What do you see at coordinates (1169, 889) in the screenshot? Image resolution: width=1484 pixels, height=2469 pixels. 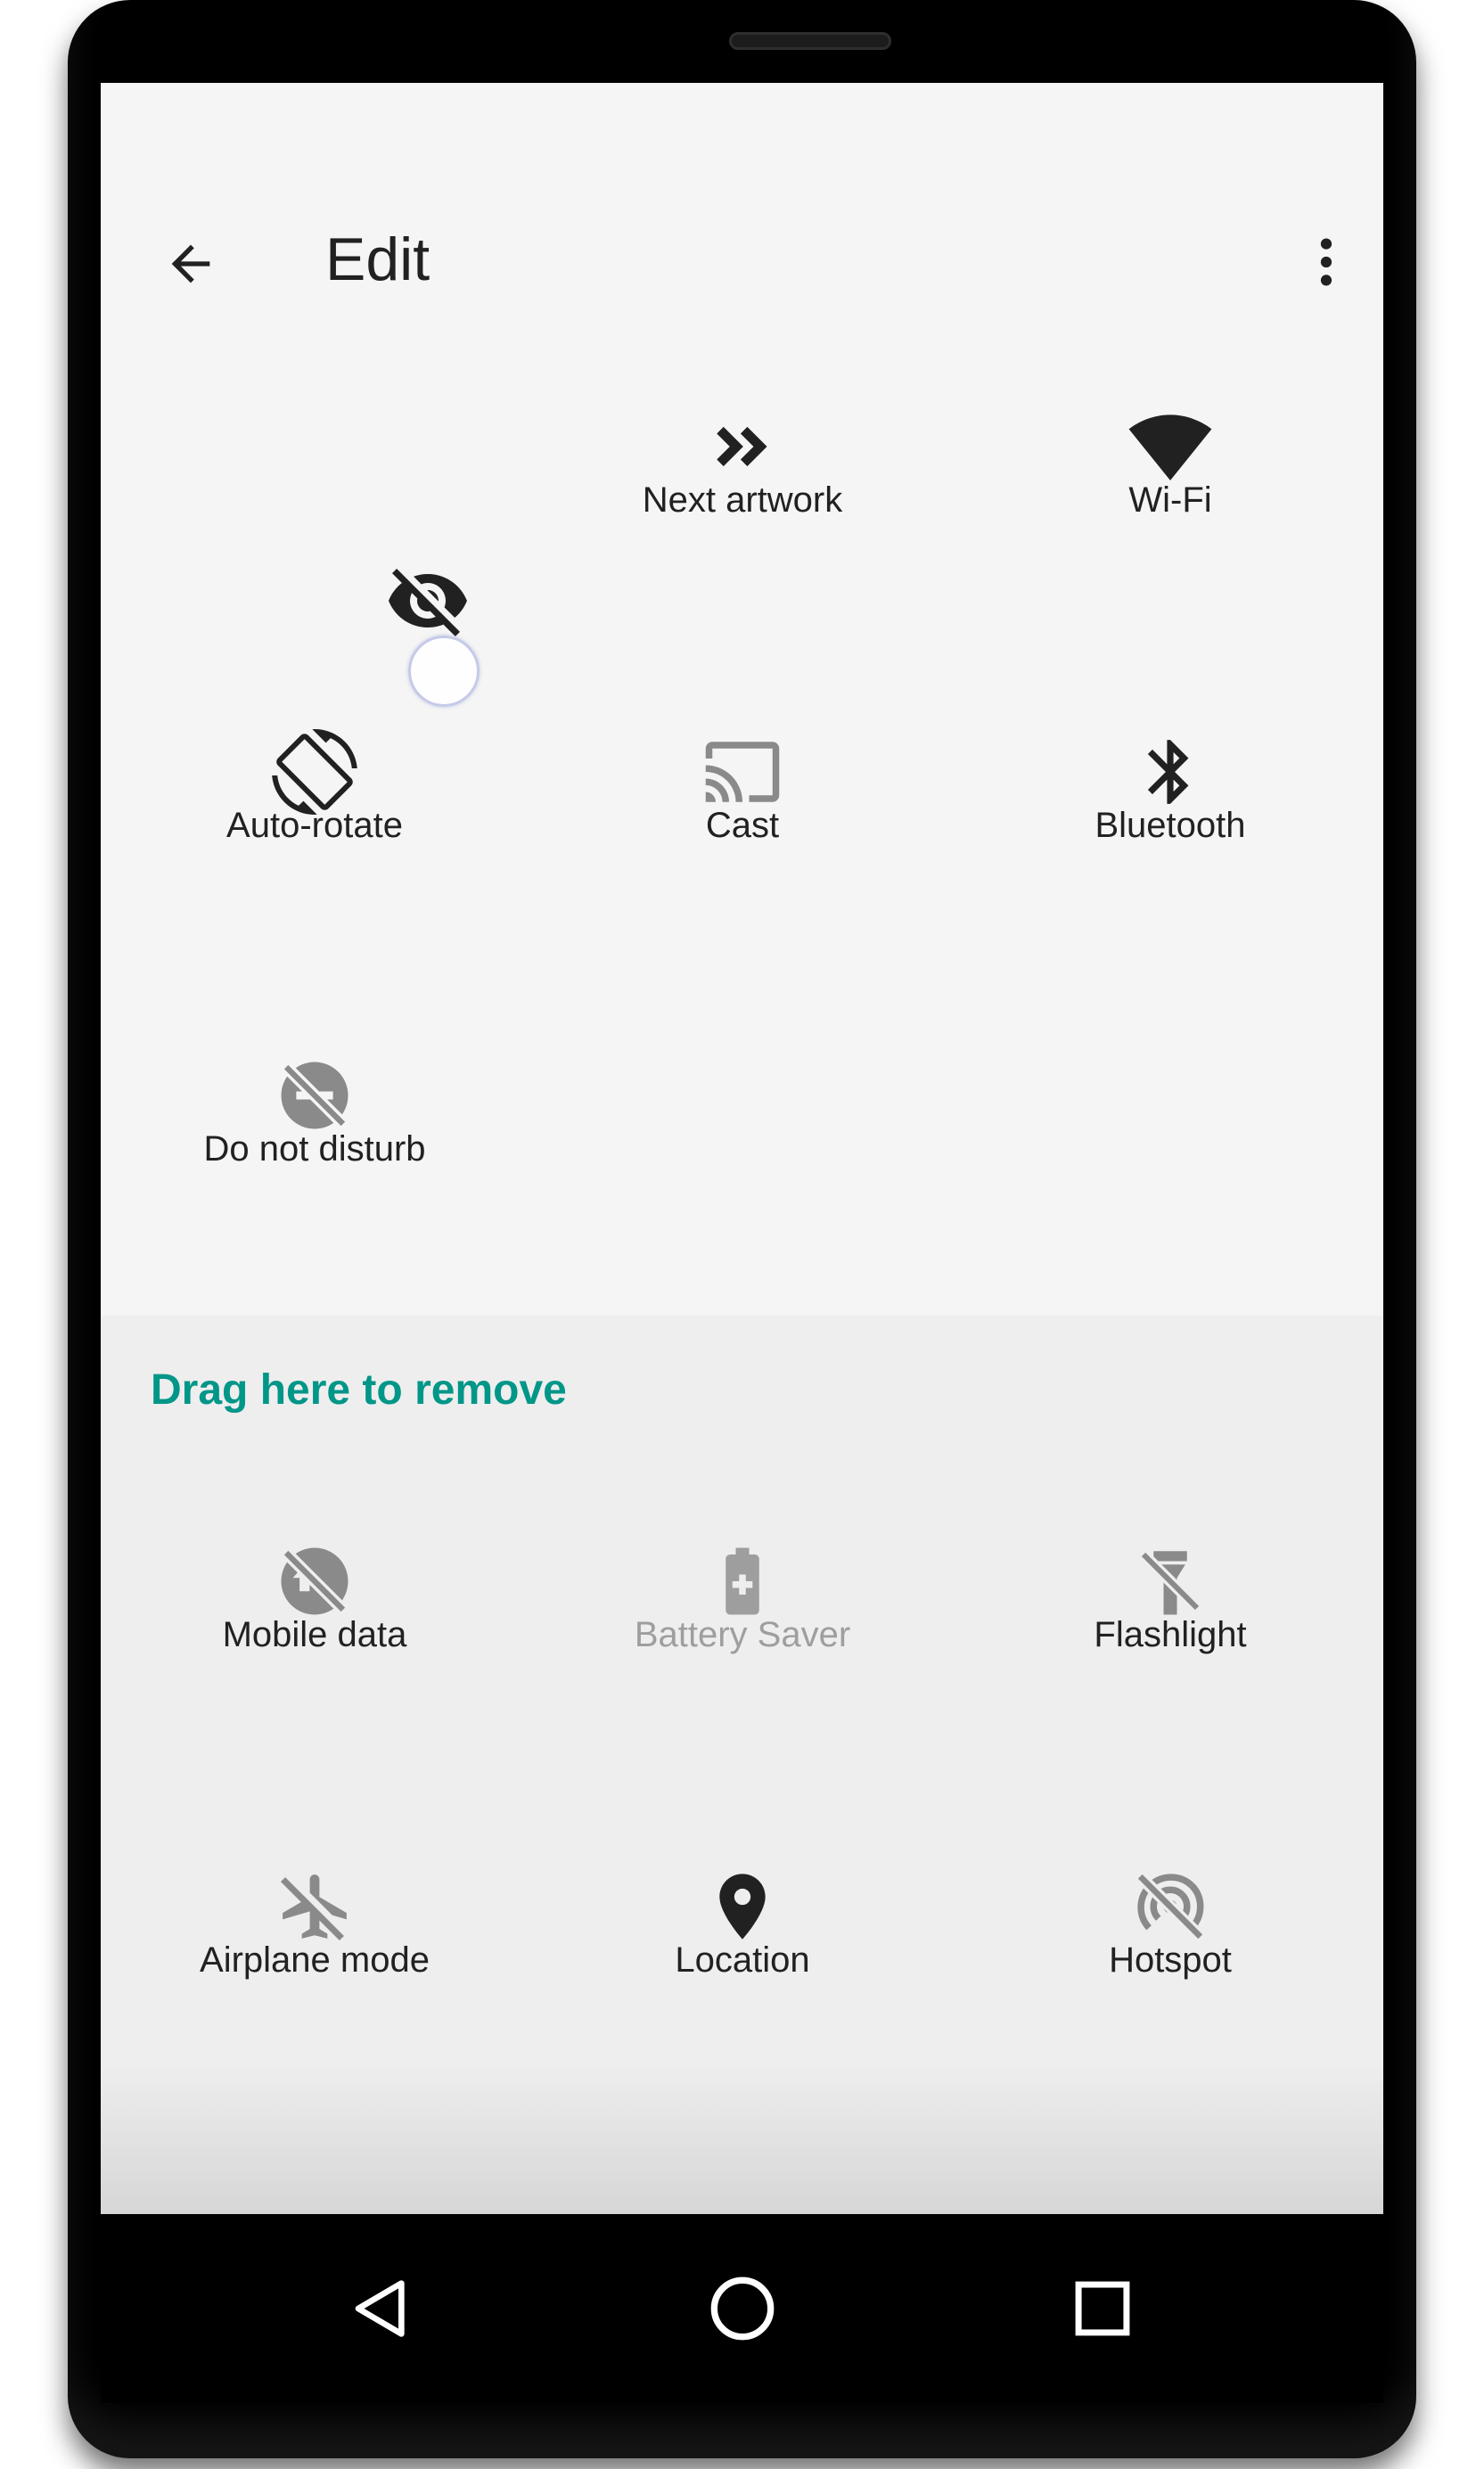 I see `tile-bluetooth: Bluetooth` at bounding box center [1169, 889].